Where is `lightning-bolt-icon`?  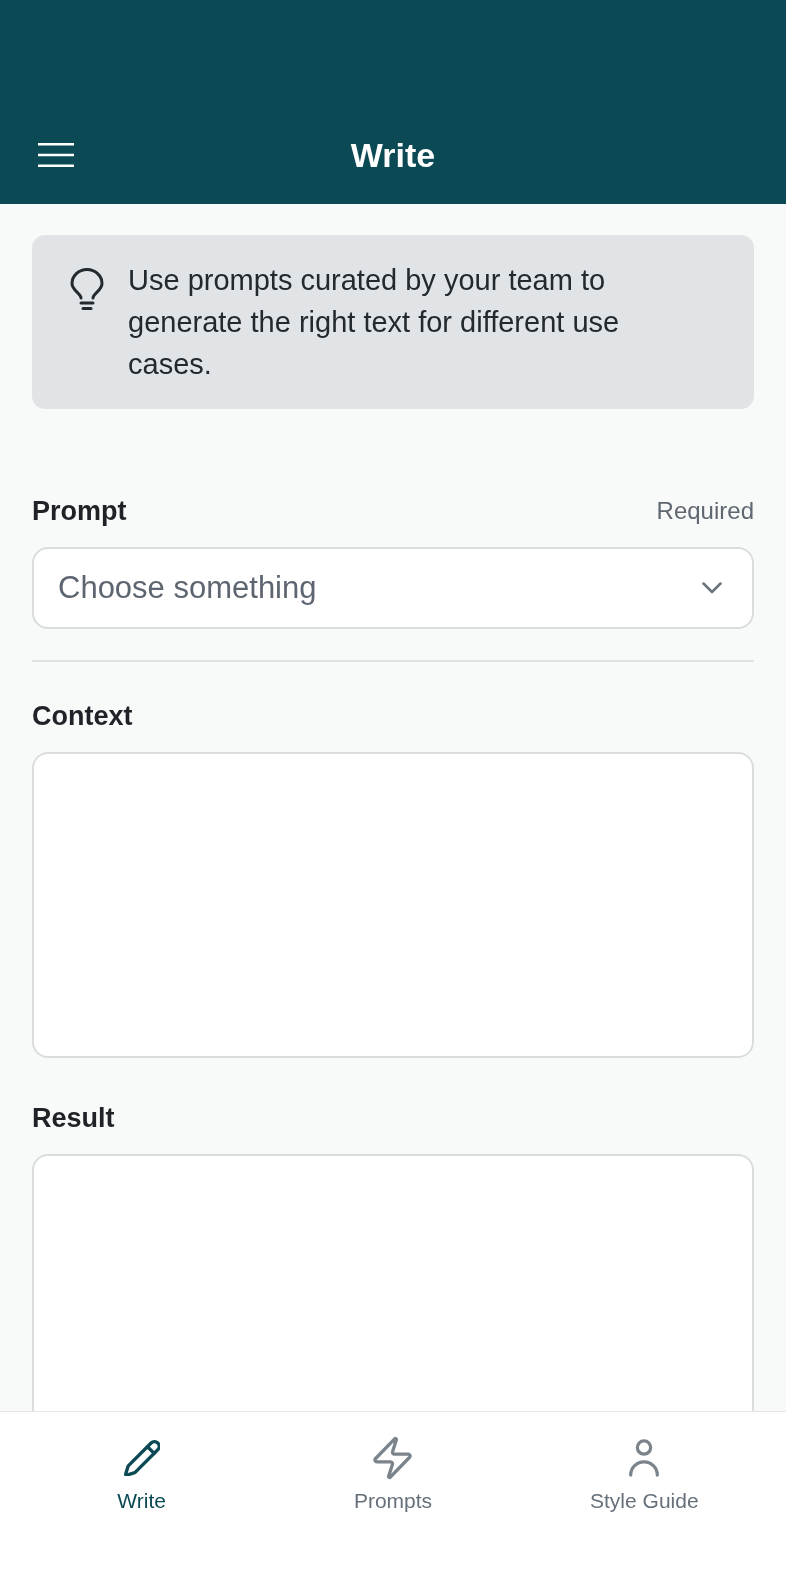 lightning-bolt-icon is located at coordinates (393, 1458).